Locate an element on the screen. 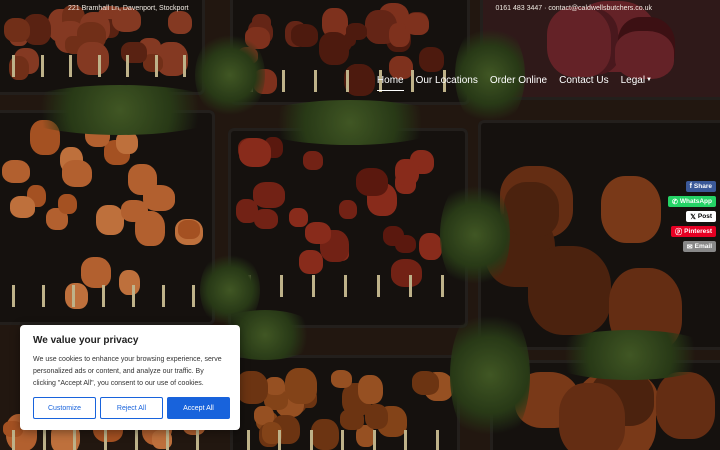 The image size is (720, 450). share-whatsapp-button: ✆ WhatsApp is located at coordinates (691, 201).